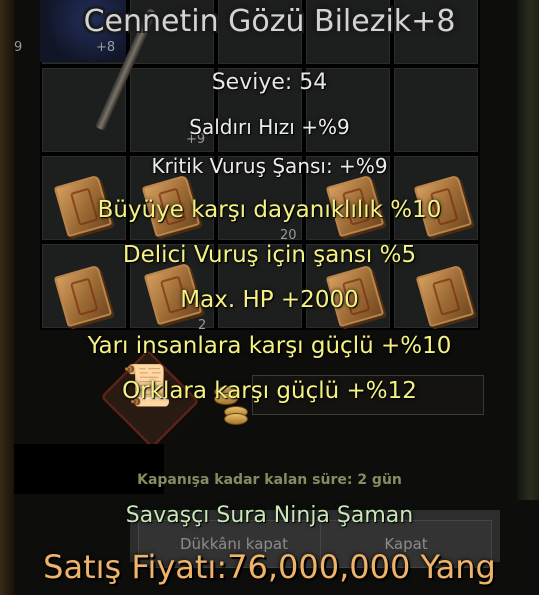 This screenshot has height=595, width=539. What do you see at coordinates (269, 300) in the screenshot?
I see `item-bonus: Max. HP +2000` at bounding box center [269, 300].